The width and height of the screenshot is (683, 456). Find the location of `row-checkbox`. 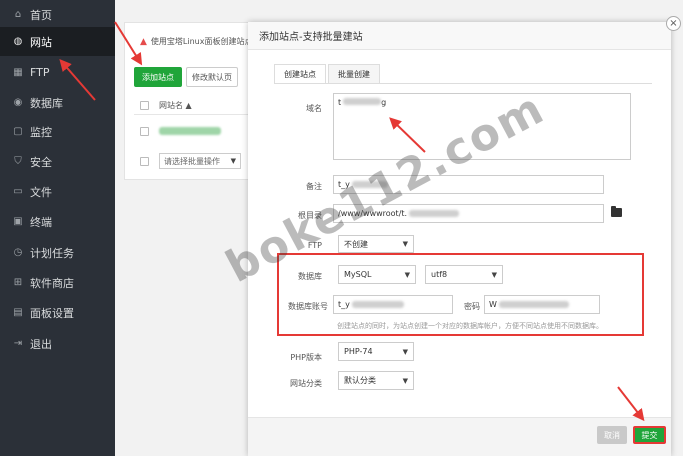

row-checkbox is located at coordinates (144, 131).